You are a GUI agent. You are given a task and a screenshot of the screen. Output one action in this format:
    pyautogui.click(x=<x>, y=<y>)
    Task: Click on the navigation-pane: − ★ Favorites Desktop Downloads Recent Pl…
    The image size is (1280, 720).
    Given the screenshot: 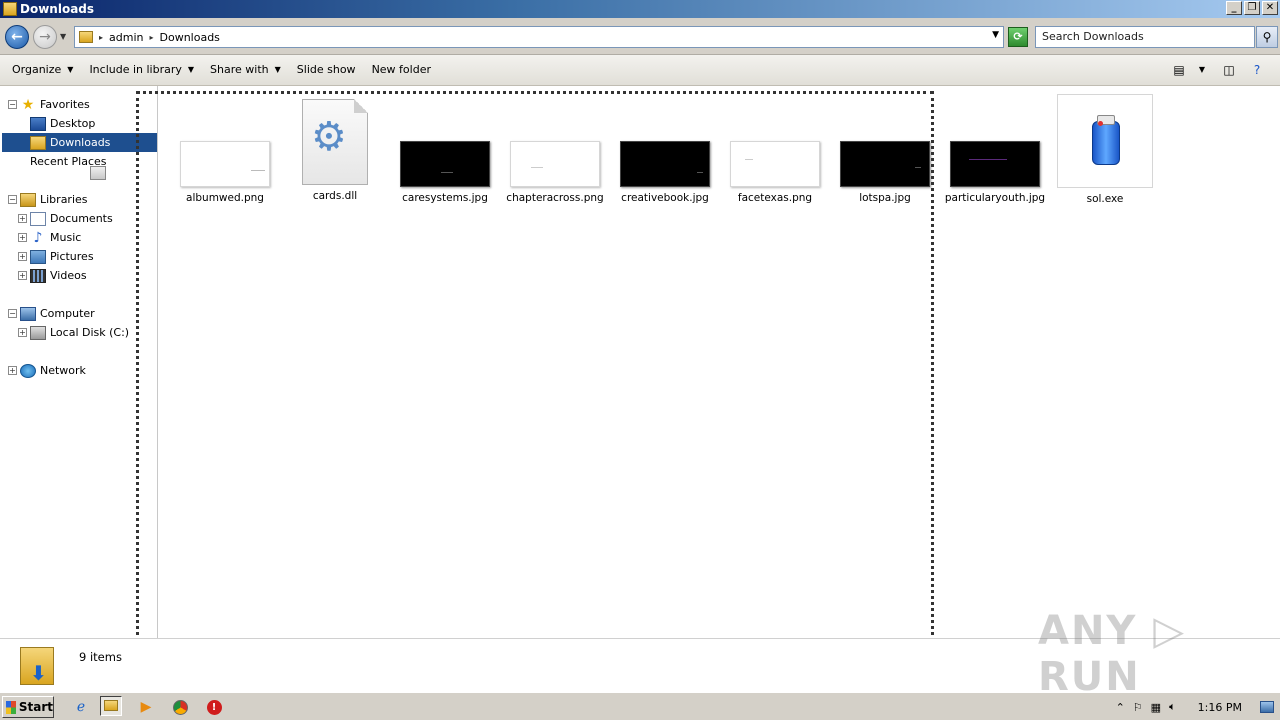 What is the action you would take?
    pyautogui.click(x=79, y=362)
    